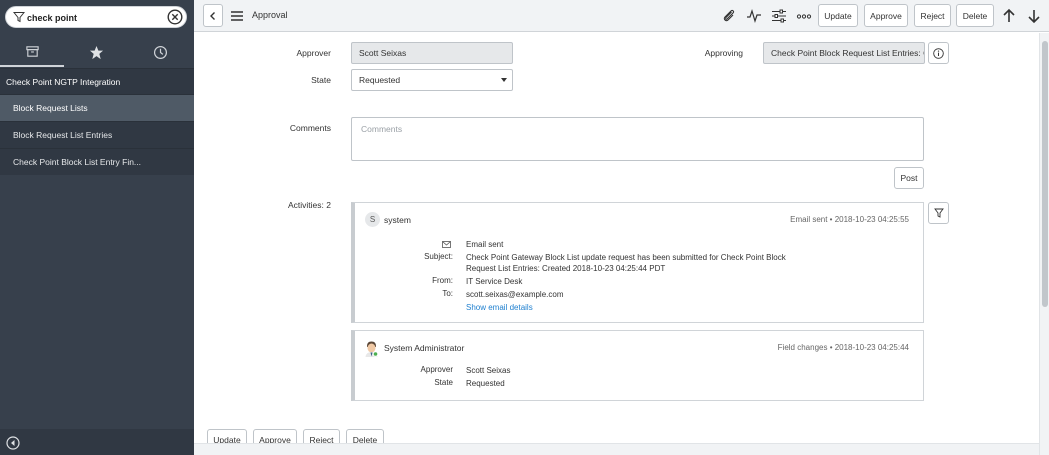 The width and height of the screenshot is (1049, 455). What do you see at coordinates (485, 244) in the screenshot?
I see `email-header: Email sent` at bounding box center [485, 244].